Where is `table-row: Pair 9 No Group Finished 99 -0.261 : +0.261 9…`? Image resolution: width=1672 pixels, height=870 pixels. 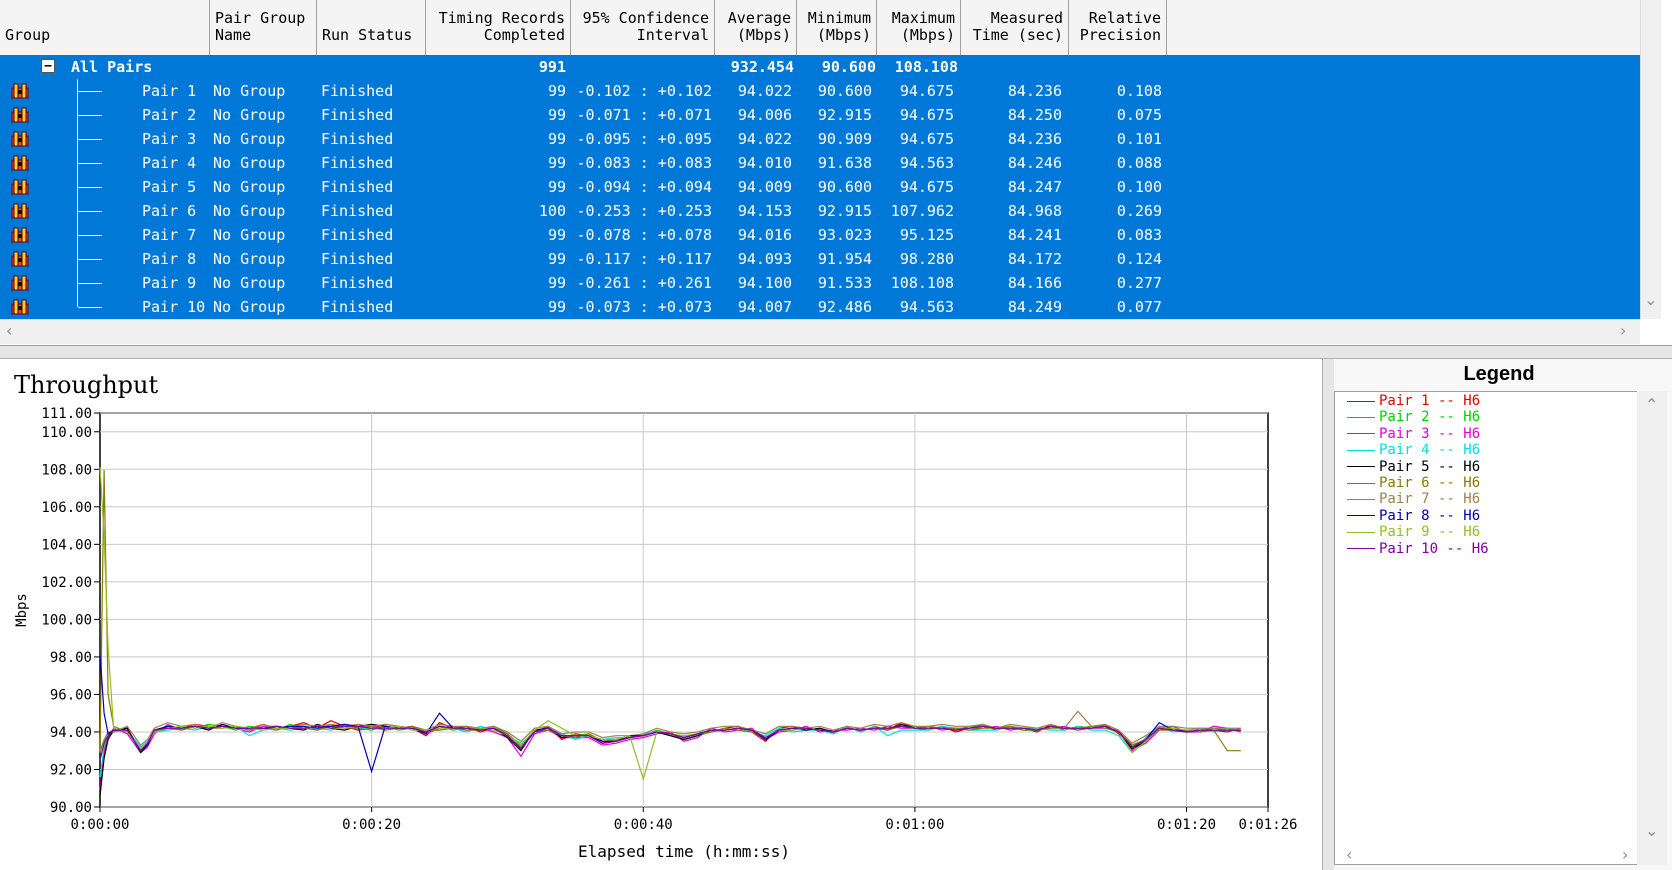
table-row: Pair 9 No Group Finished 99 -0.261 : +0.261 9… is located at coordinates (820, 283).